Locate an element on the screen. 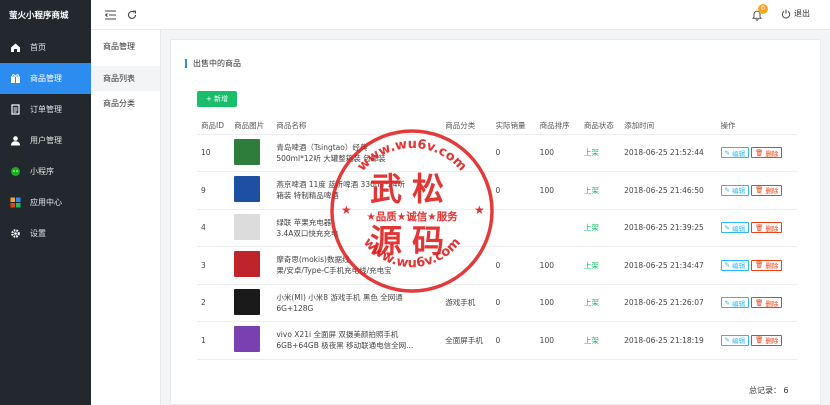 The image size is (830, 405). sidebar-item-label: 用户管理 is located at coordinates (46, 140).